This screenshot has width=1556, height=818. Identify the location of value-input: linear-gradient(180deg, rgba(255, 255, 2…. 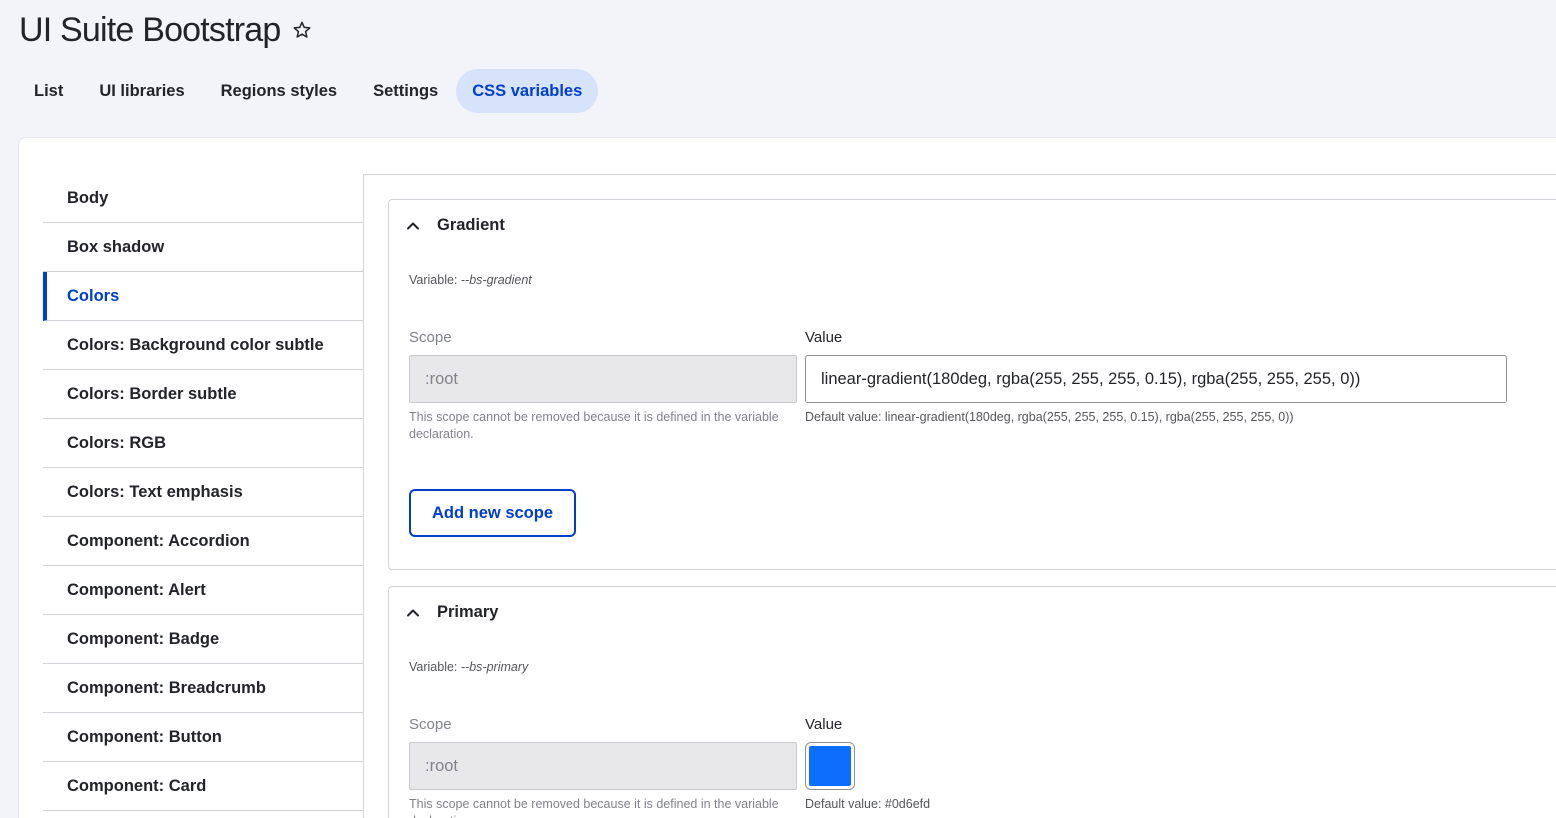
(1156, 379).